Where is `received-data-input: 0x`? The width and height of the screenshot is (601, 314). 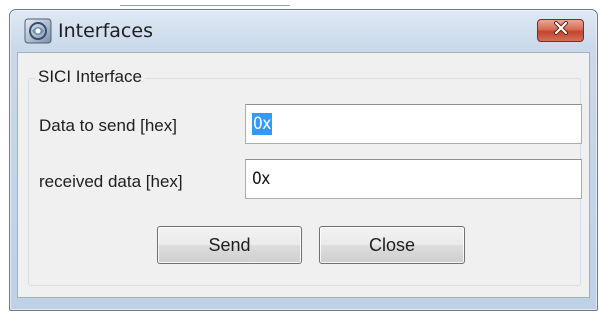 received-data-input: 0x is located at coordinates (413, 179).